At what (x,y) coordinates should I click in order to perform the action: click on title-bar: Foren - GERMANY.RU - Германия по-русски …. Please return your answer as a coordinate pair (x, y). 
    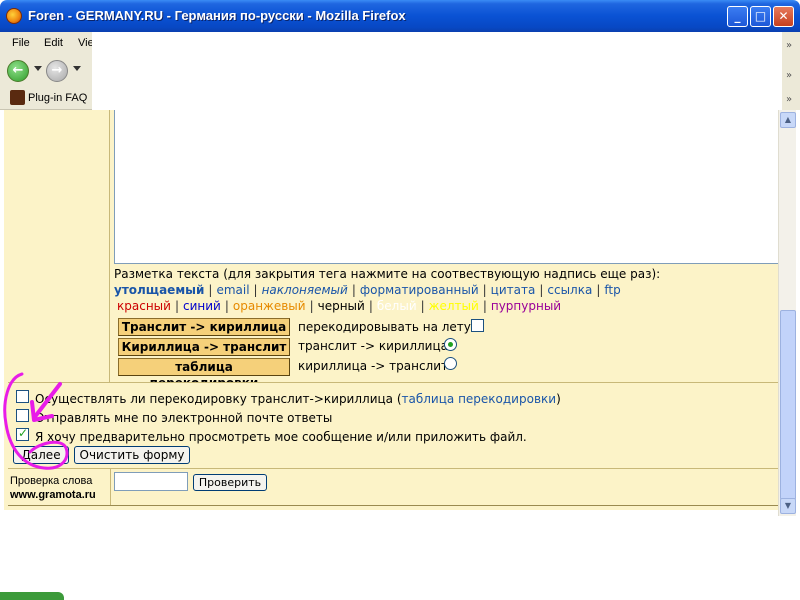
    Looking at the image, I should click on (400, 16).